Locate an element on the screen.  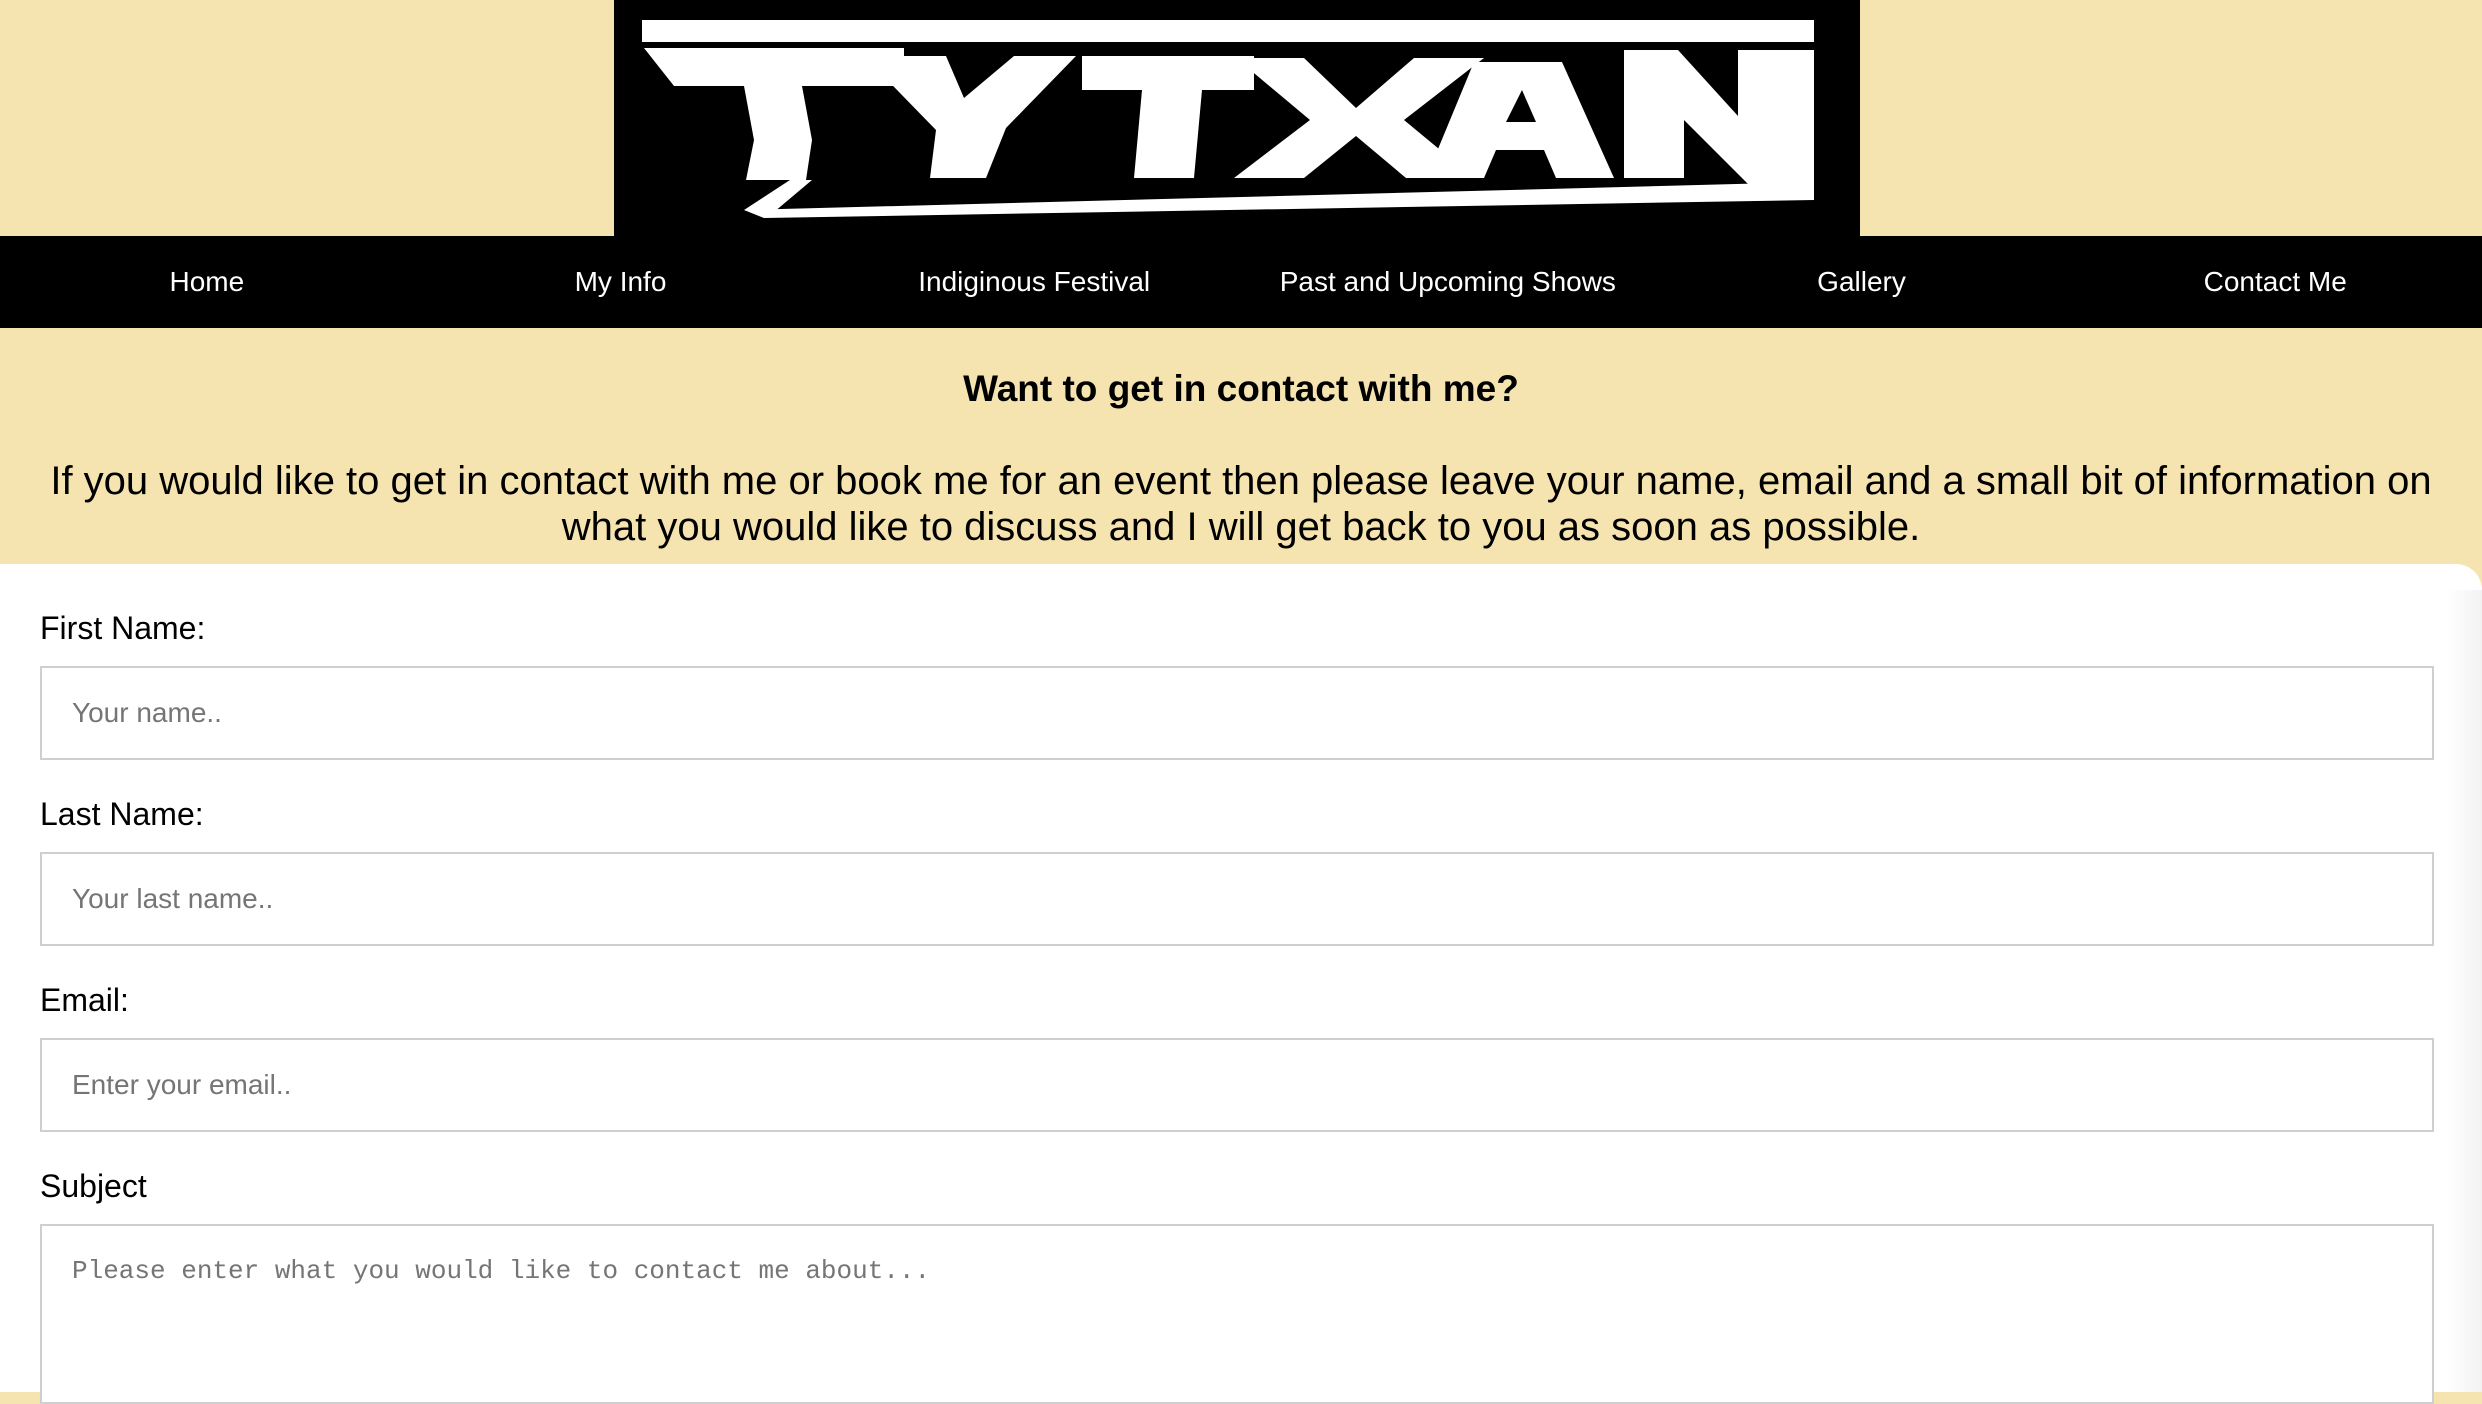
email-label: Email: is located at coordinates (84, 1000).